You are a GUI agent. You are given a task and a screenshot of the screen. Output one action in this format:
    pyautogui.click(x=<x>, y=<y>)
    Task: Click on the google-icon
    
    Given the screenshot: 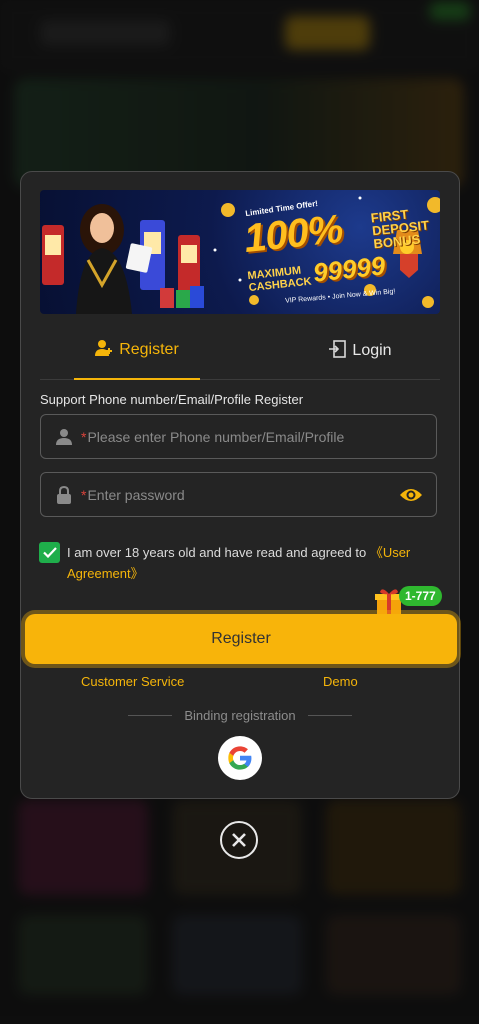 What is the action you would take?
    pyautogui.click(x=240, y=758)
    